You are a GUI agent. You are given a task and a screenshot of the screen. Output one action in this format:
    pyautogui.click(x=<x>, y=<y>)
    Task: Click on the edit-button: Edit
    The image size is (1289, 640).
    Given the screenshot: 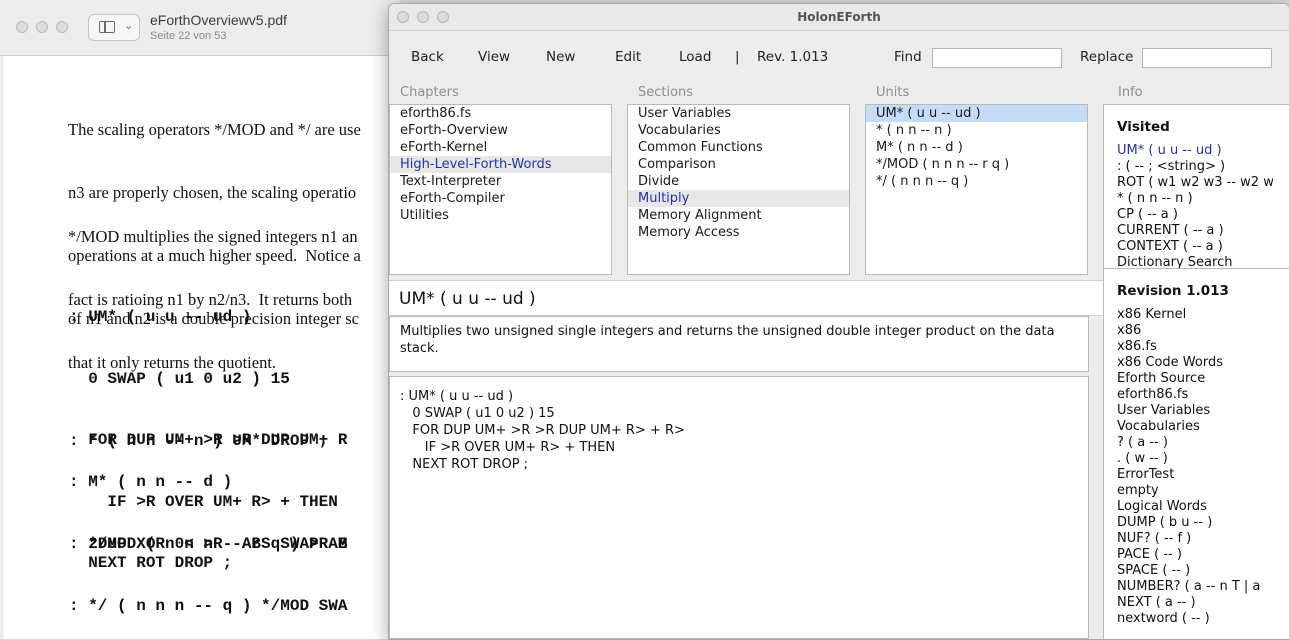 What is the action you would take?
    pyautogui.click(x=628, y=57)
    